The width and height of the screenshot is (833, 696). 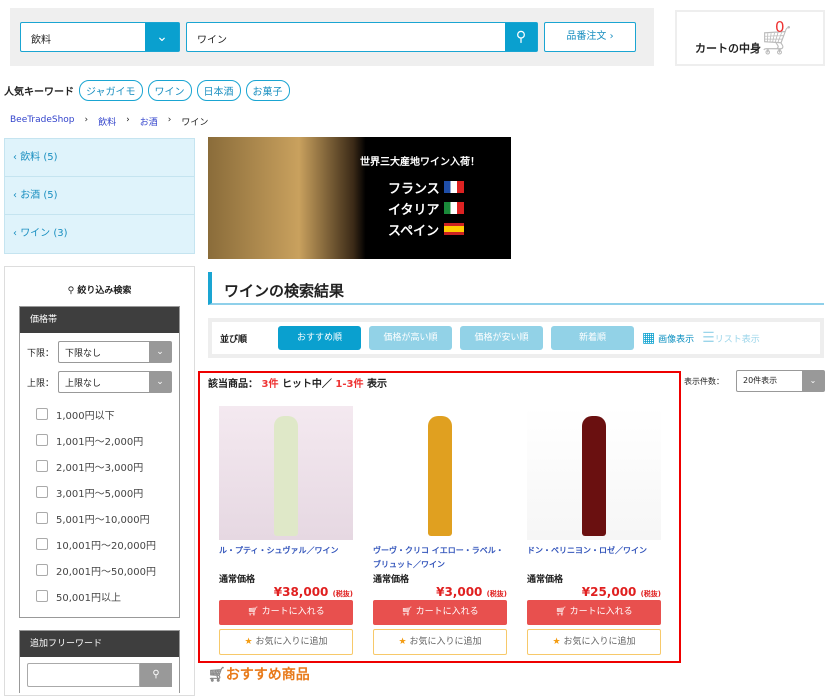 What do you see at coordinates (99, 158) in the screenshot?
I see `category-nav-item: ‹ 飲料 (5)` at bounding box center [99, 158].